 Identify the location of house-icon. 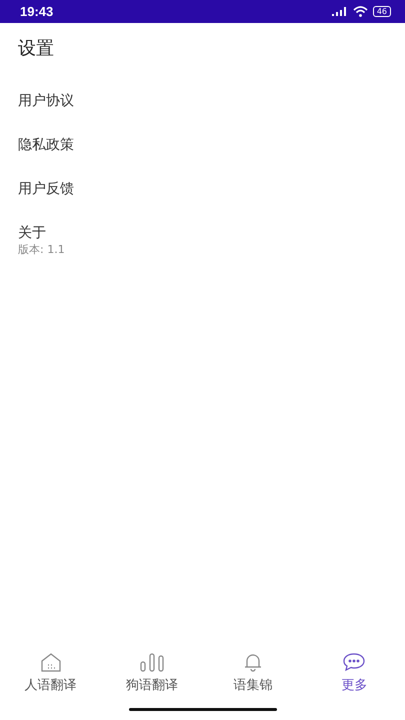
(51, 662).